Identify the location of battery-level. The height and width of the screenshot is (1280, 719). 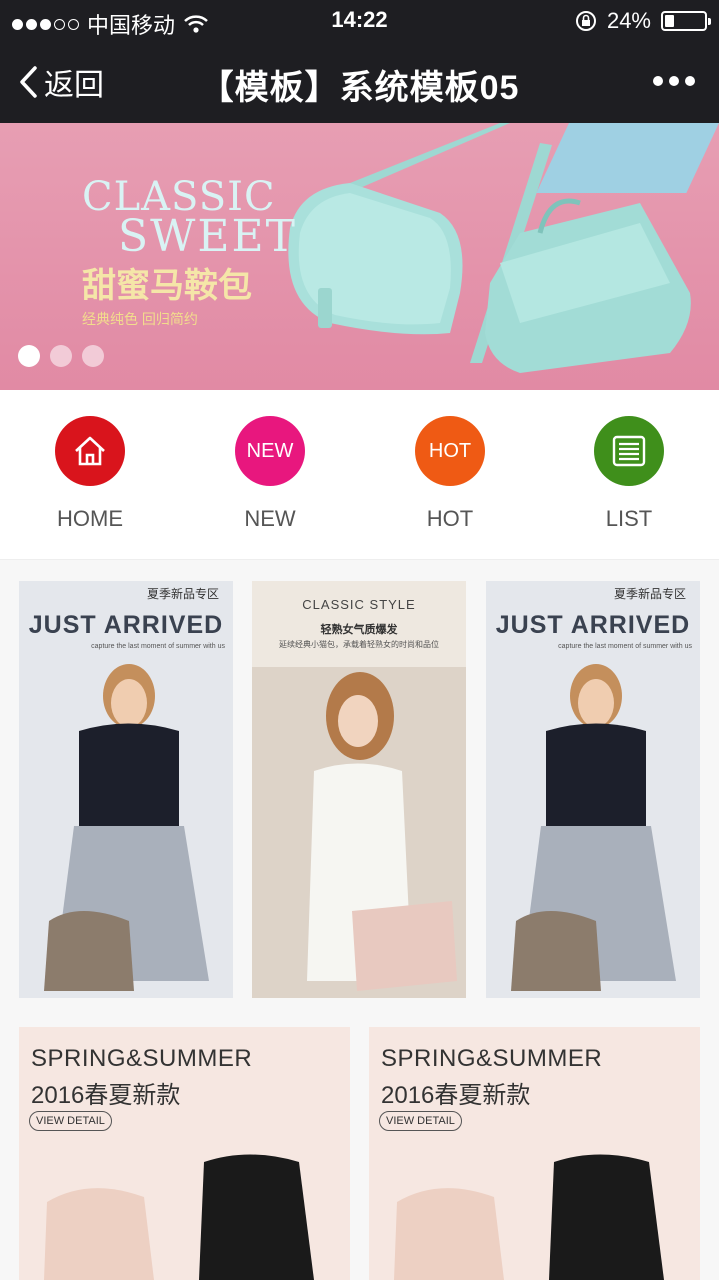
(670, 21).